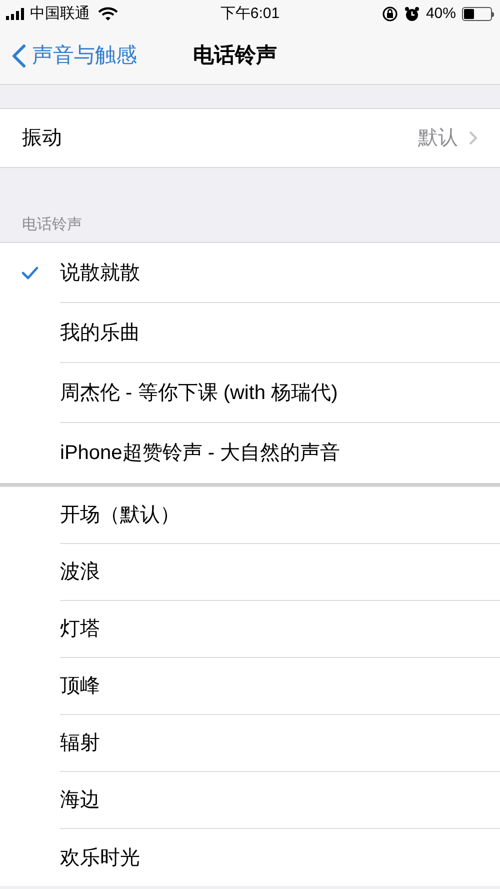 The image size is (500, 889). Describe the element at coordinates (60, 14) in the screenshot. I see `carrier-name: 中国联通` at that location.